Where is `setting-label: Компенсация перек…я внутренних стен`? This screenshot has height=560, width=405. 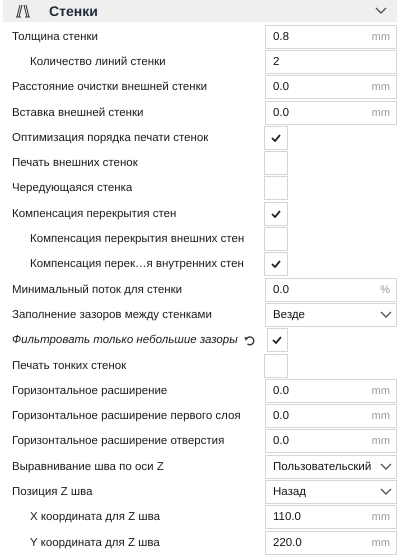 setting-label: Компенсация перек…я внутренних стен is located at coordinates (137, 264).